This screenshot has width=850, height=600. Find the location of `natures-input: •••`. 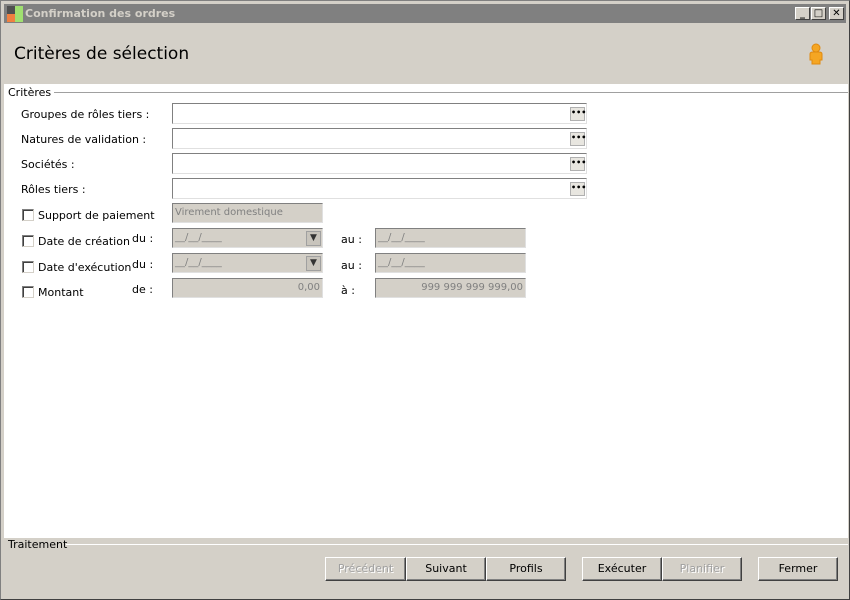

natures-input: ••• is located at coordinates (379, 138).